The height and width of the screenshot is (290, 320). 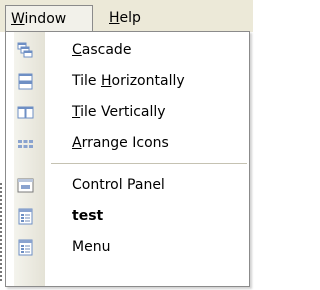 I want to click on menu-window: Window, so click(x=49, y=18).